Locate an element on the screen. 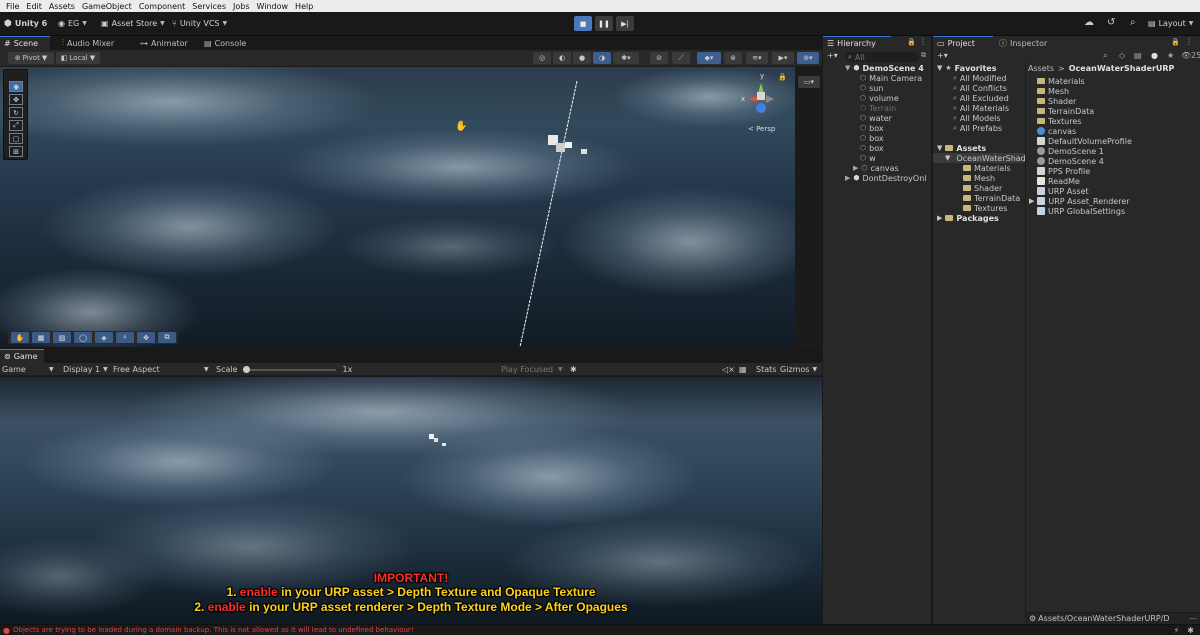 The width and height of the screenshot is (1200, 635). content-asset: URP GlobalSettings is located at coordinates (1081, 211).